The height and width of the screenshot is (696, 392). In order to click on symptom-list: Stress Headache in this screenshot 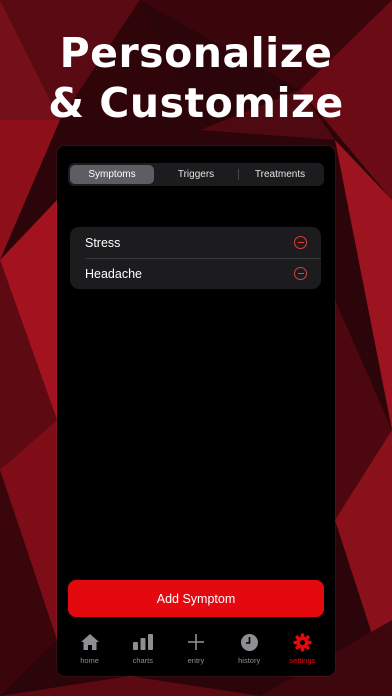, I will do `click(195, 258)`.